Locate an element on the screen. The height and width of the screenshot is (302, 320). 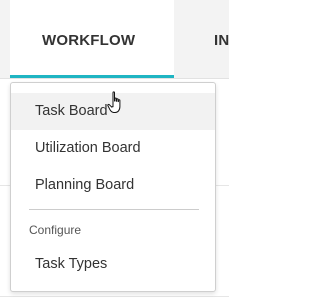
menu-item-task-types-label: Task Types is located at coordinates (71, 264).